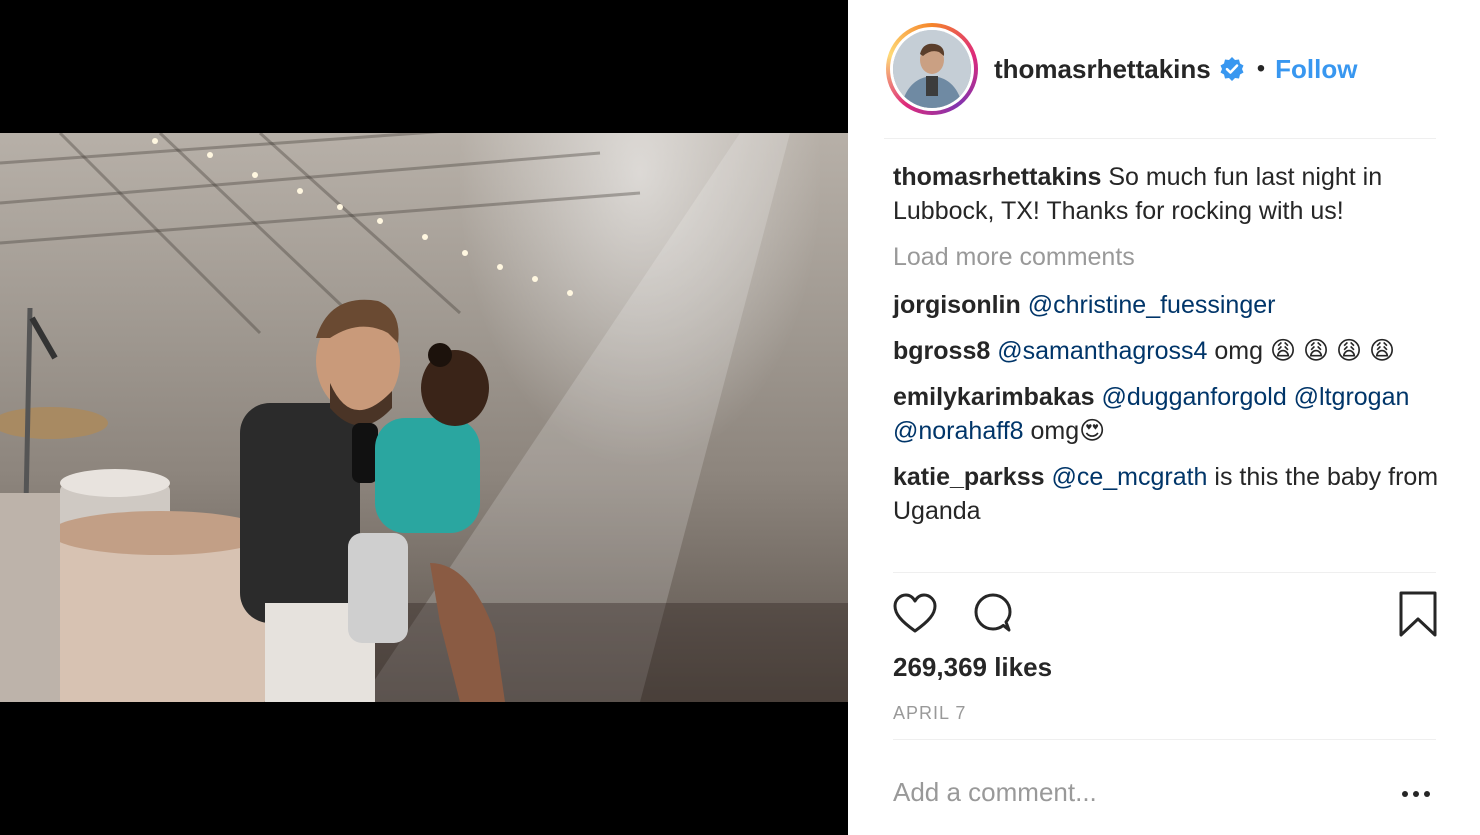  Describe the element at coordinates (1102, 69) in the screenshot. I see `username: thomasrhettakins` at that location.